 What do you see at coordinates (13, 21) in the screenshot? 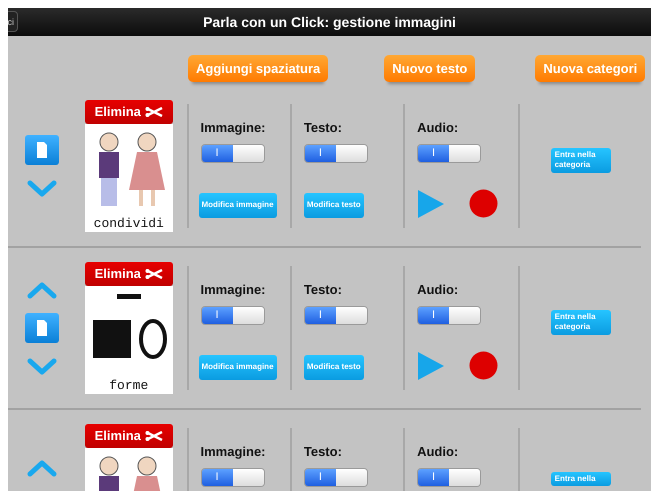
I see `back-button: ci` at bounding box center [13, 21].